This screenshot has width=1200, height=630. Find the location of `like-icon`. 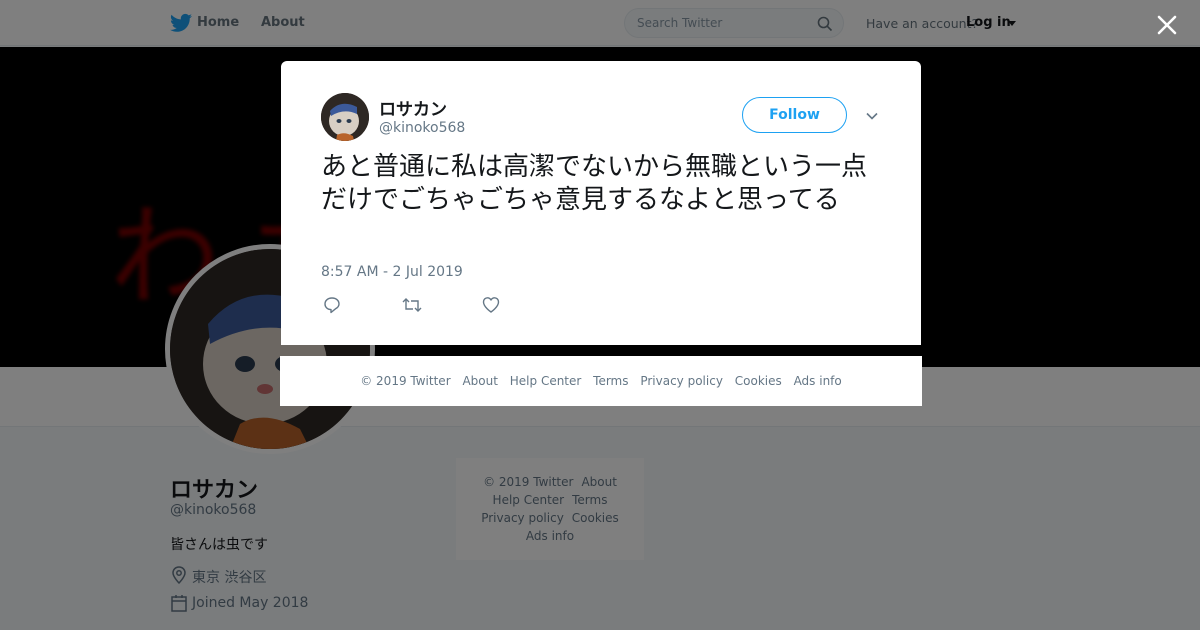

like-icon is located at coordinates (491, 305).